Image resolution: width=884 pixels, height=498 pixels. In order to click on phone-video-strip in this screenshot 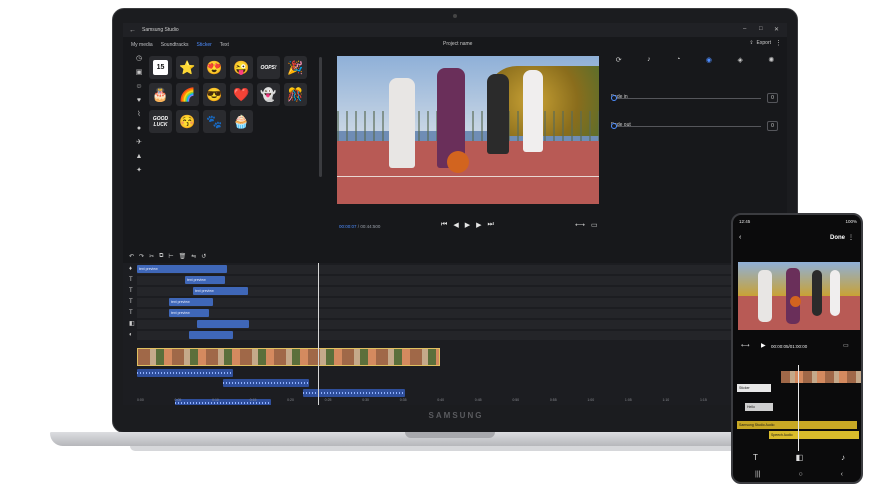, I will do `click(821, 377)`.